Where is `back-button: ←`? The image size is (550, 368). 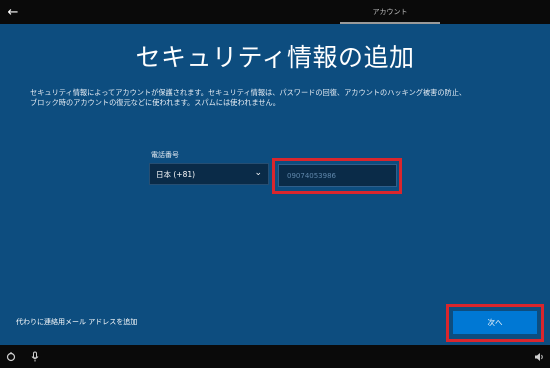 back-button: ← is located at coordinates (13, 12).